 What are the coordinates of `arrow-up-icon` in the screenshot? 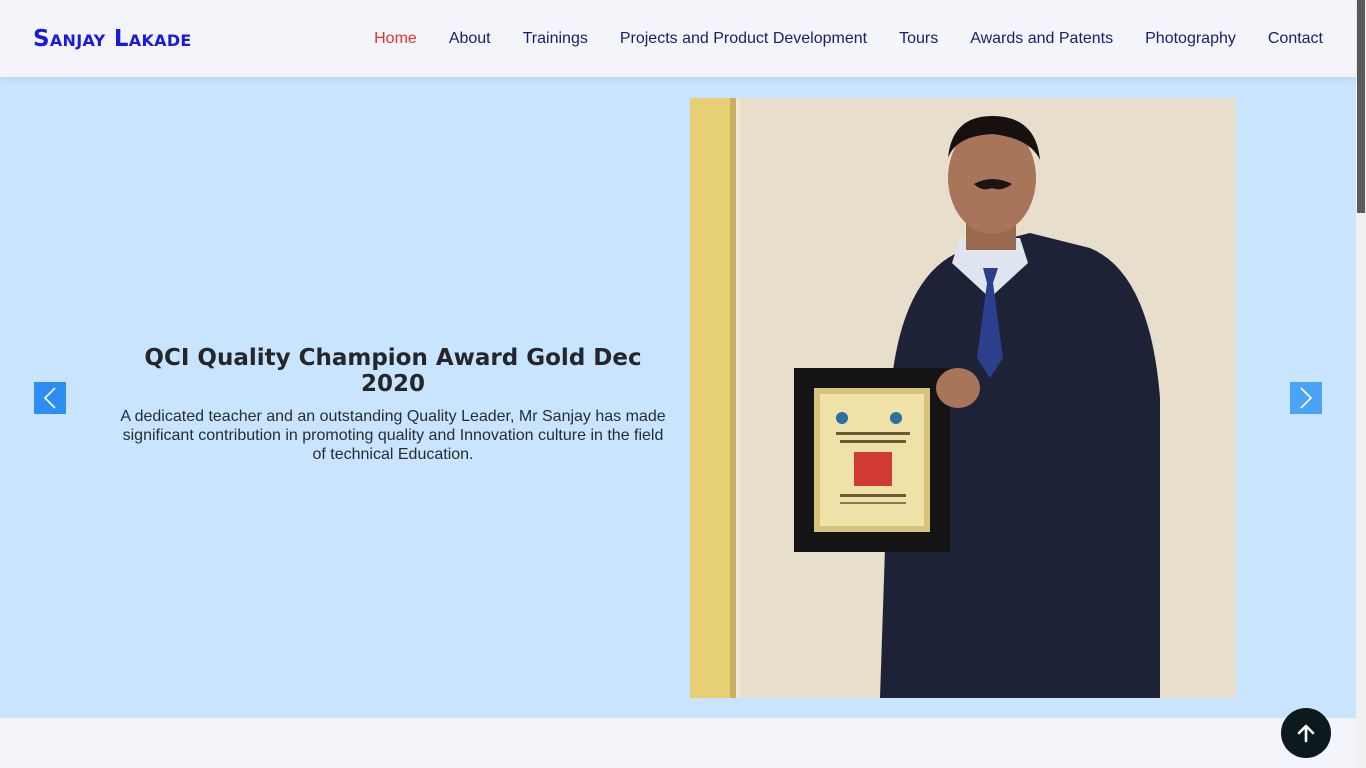 It's located at (1306, 733).